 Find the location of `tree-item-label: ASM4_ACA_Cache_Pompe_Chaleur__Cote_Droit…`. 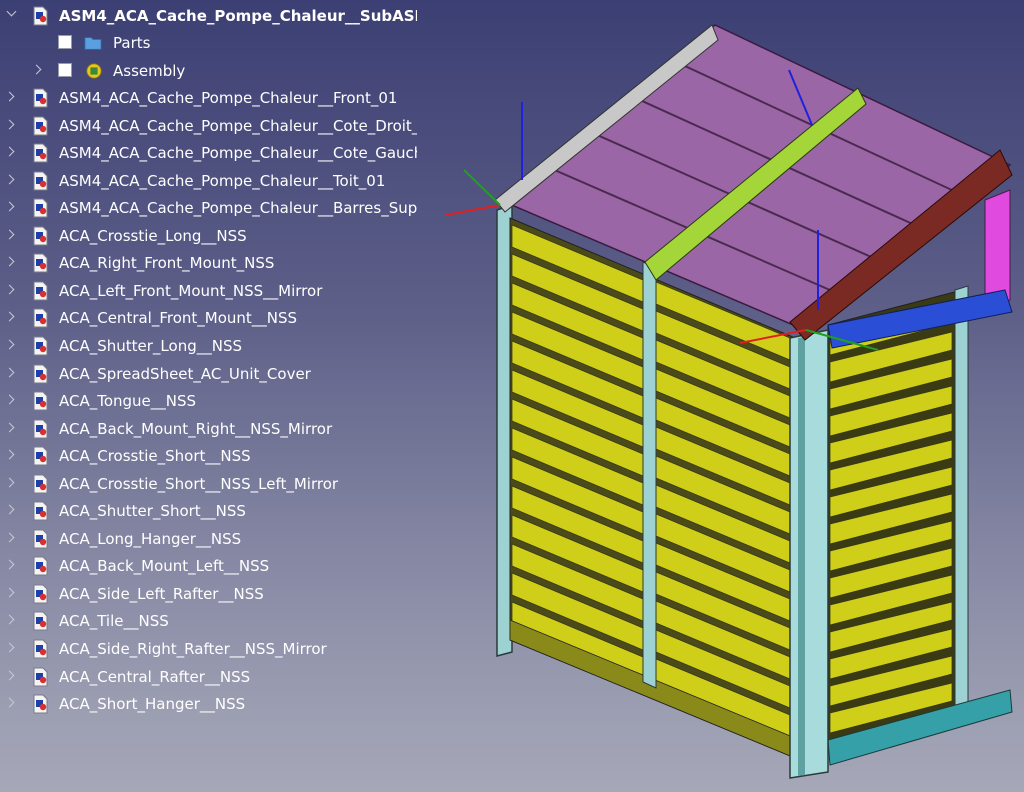

tree-item-label: ASM4_ACA_Cache_Pompe_Chaleur__Cote_Droit… is located at coordinates (238, 125).